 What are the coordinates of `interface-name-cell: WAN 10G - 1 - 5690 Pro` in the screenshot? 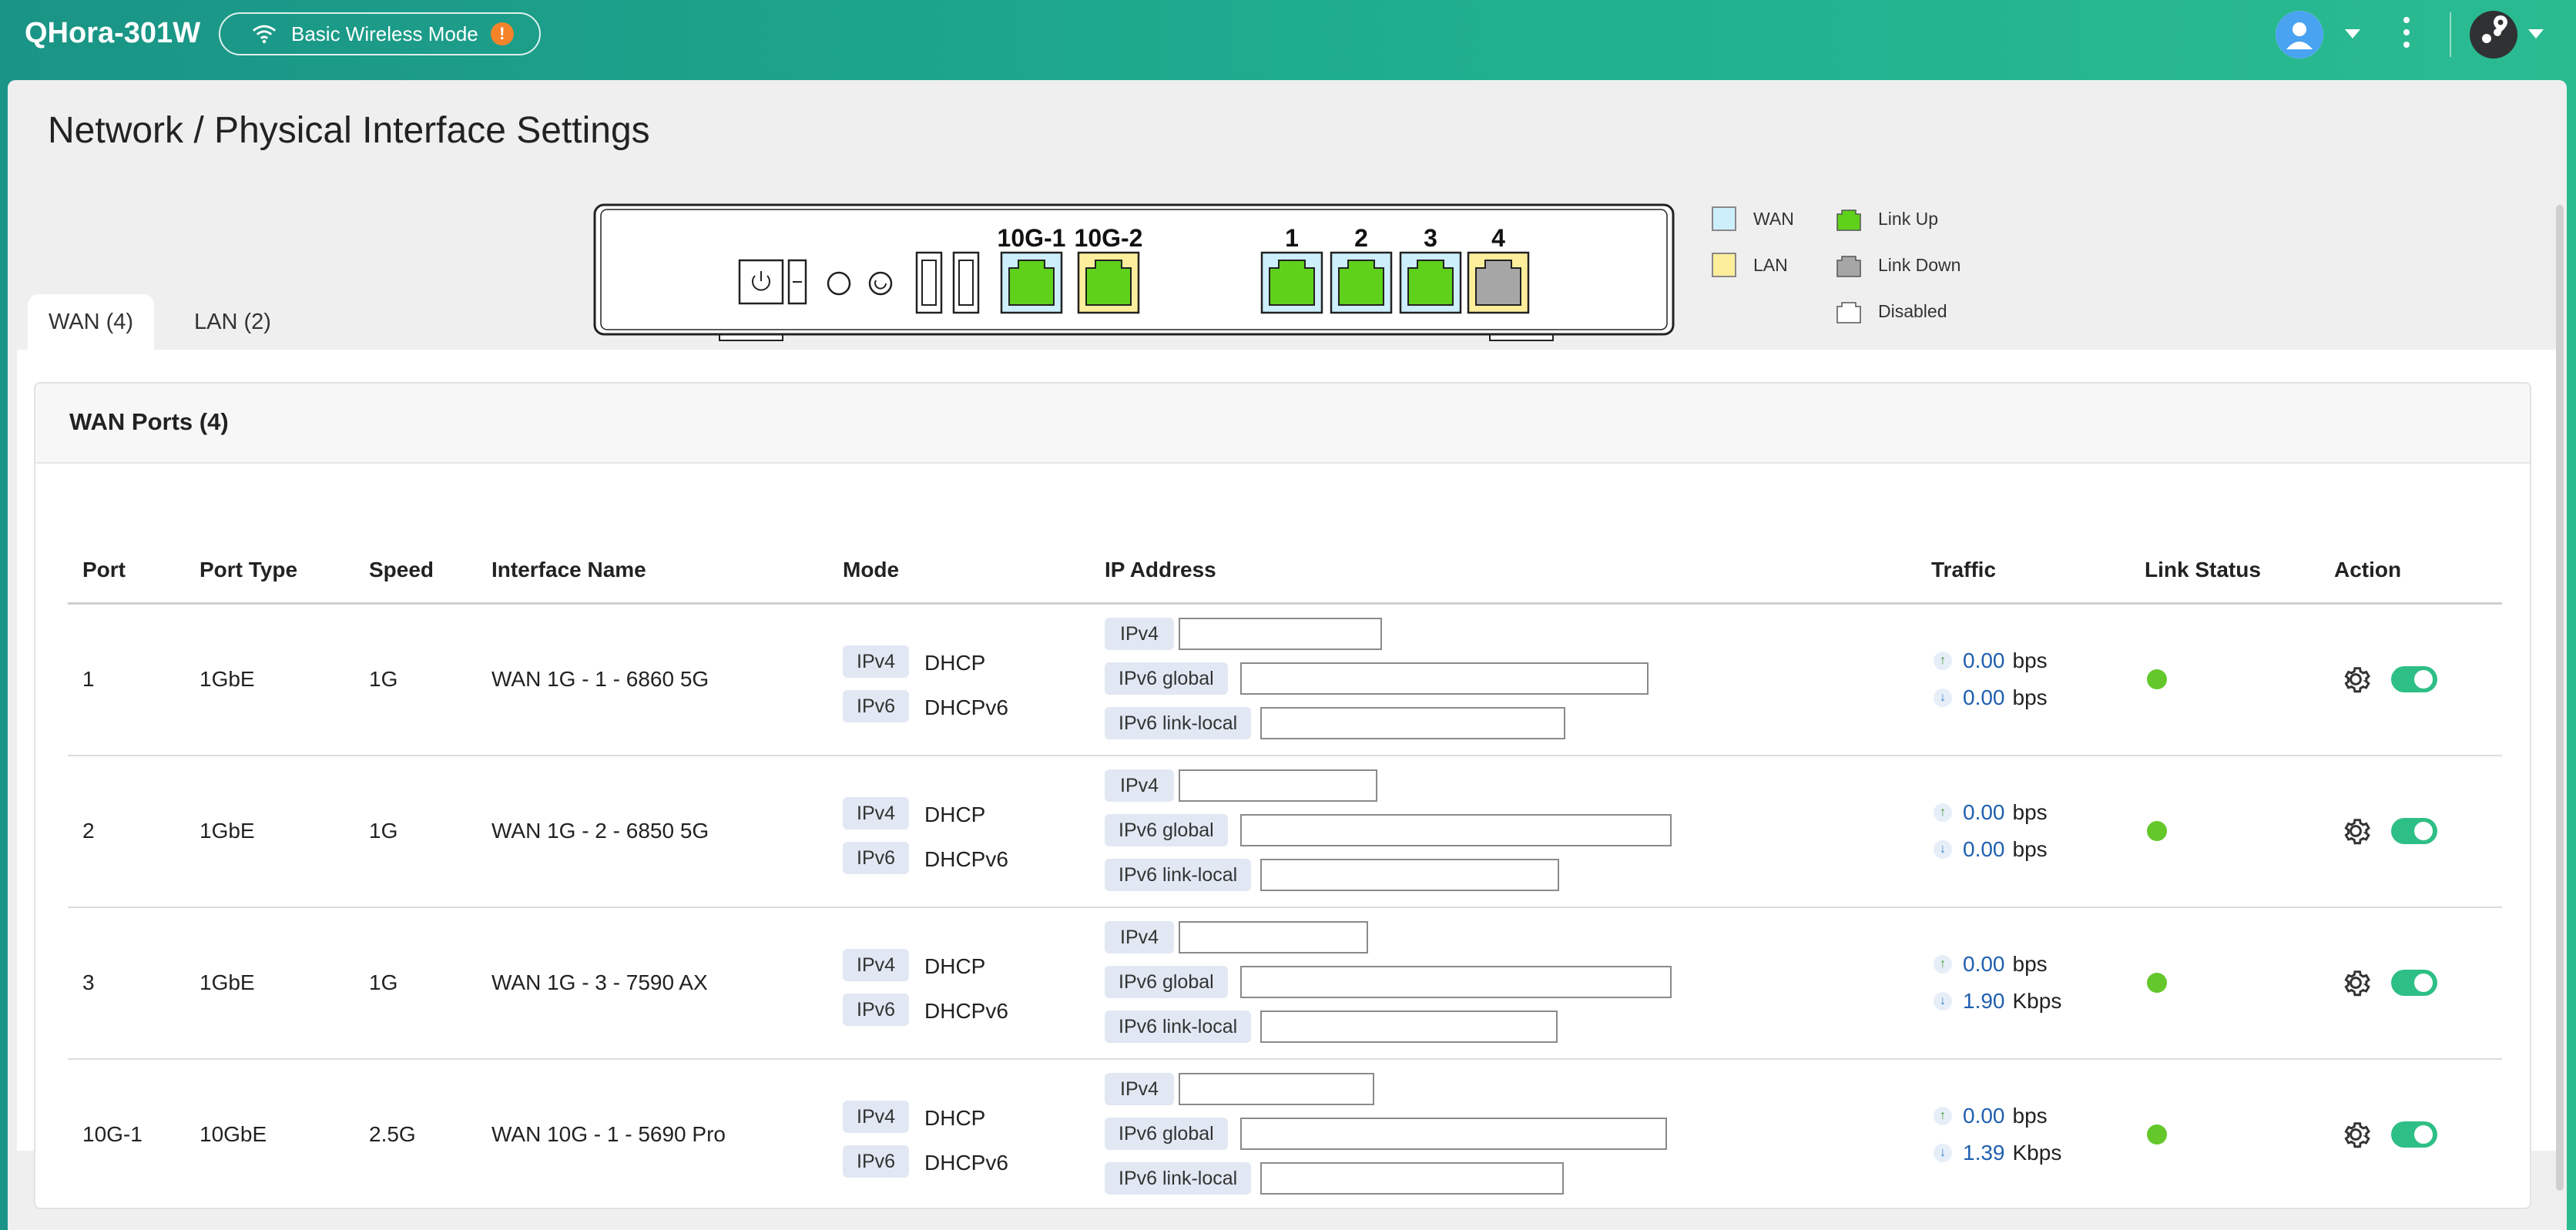 It's located at (608, 1134).